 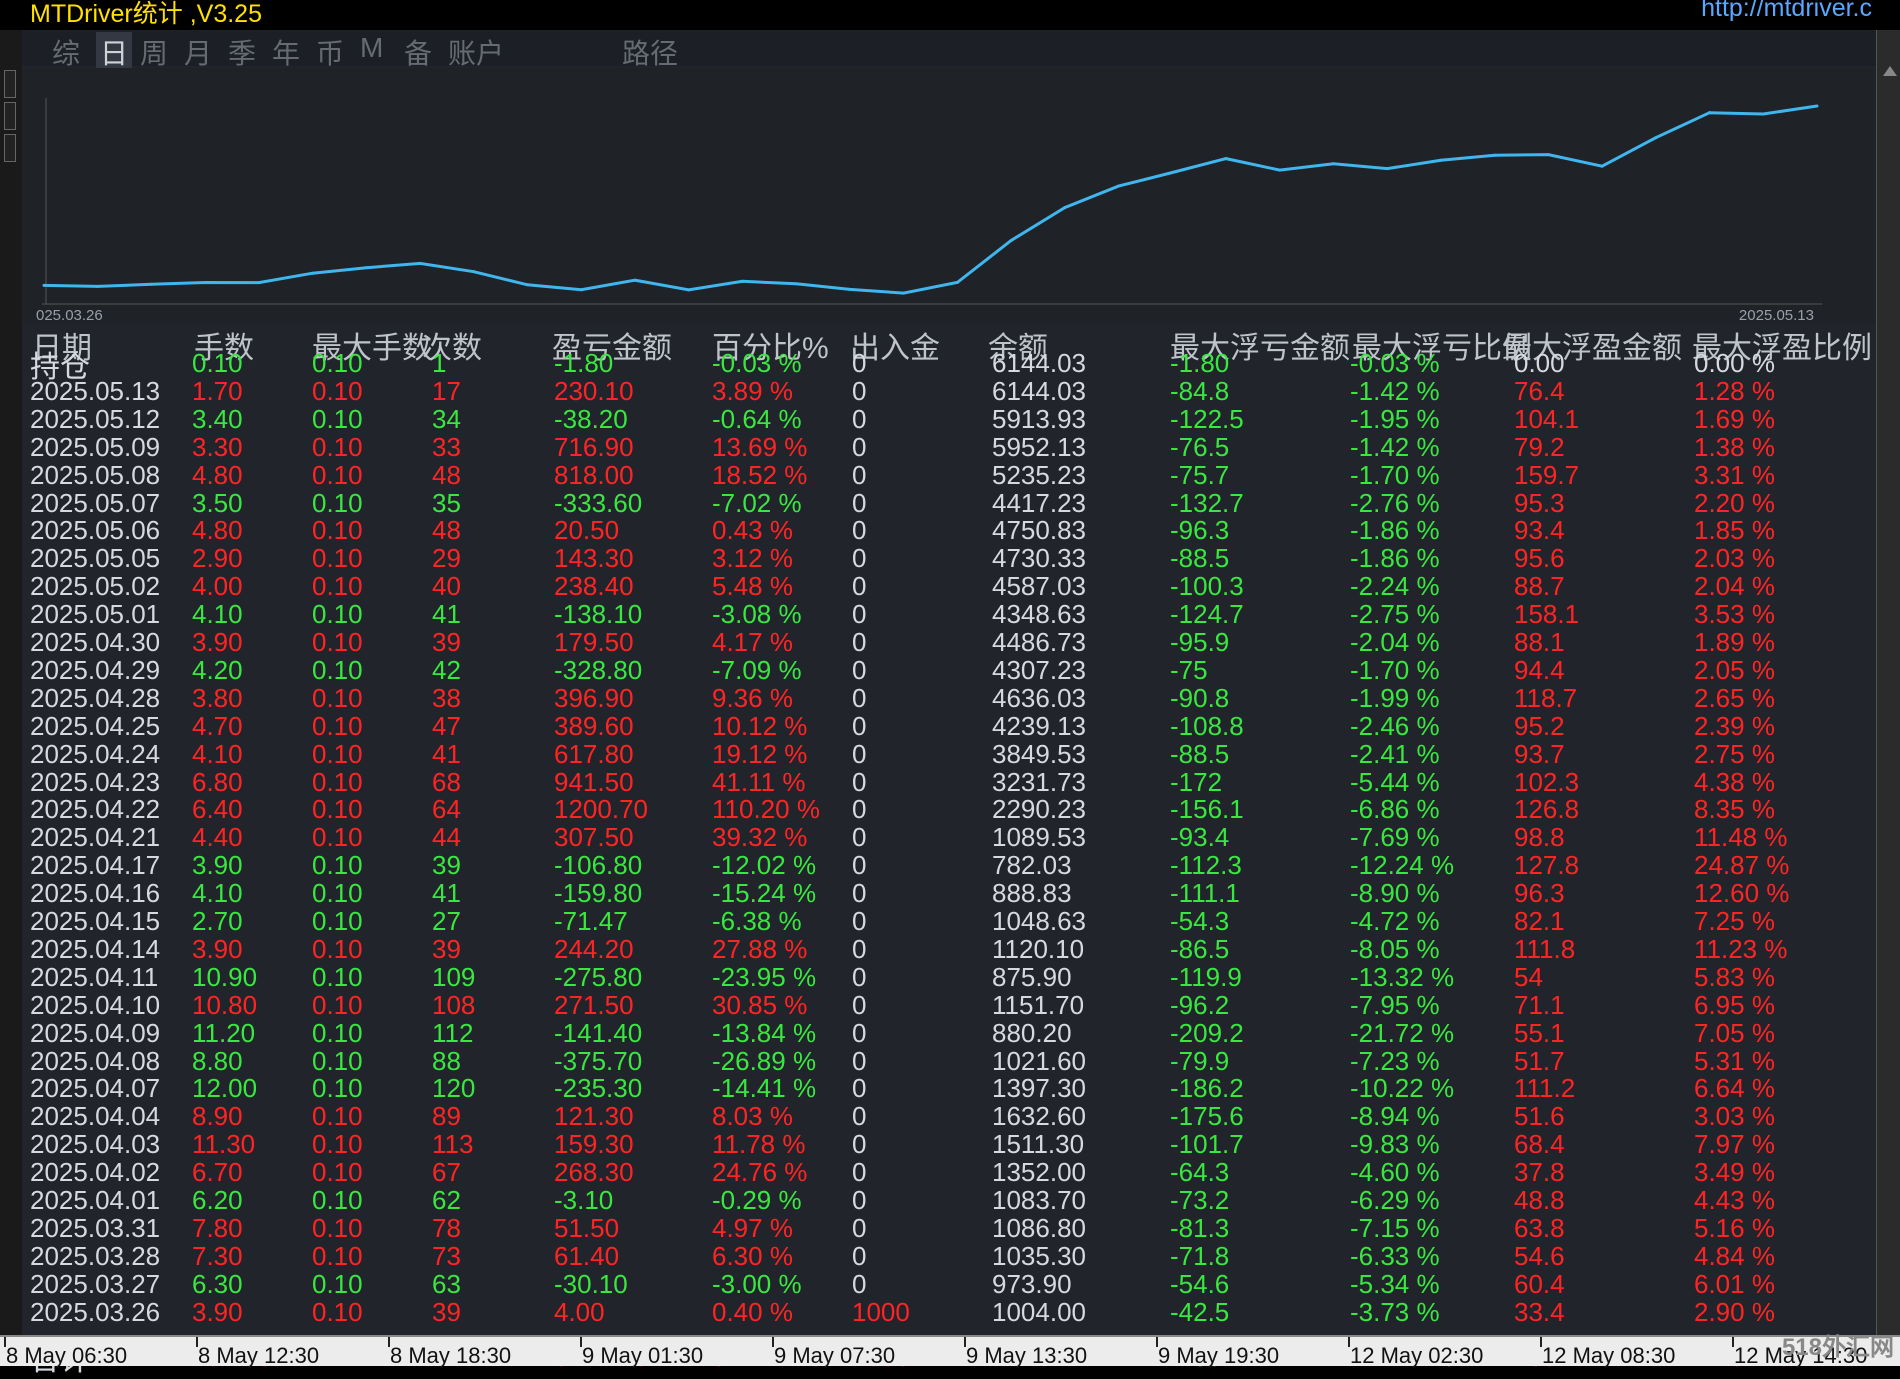 What do you see at coordinates (217, 809) in the screenshot?
I see `cell-lots: 6.40` at bounding box center [217, 809].